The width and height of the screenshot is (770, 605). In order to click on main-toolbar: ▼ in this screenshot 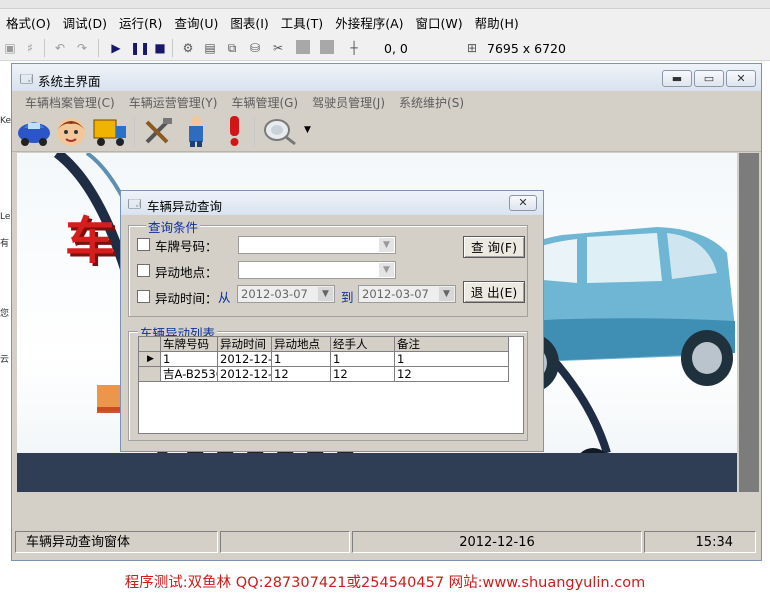, I will do `click(386, 131)`.